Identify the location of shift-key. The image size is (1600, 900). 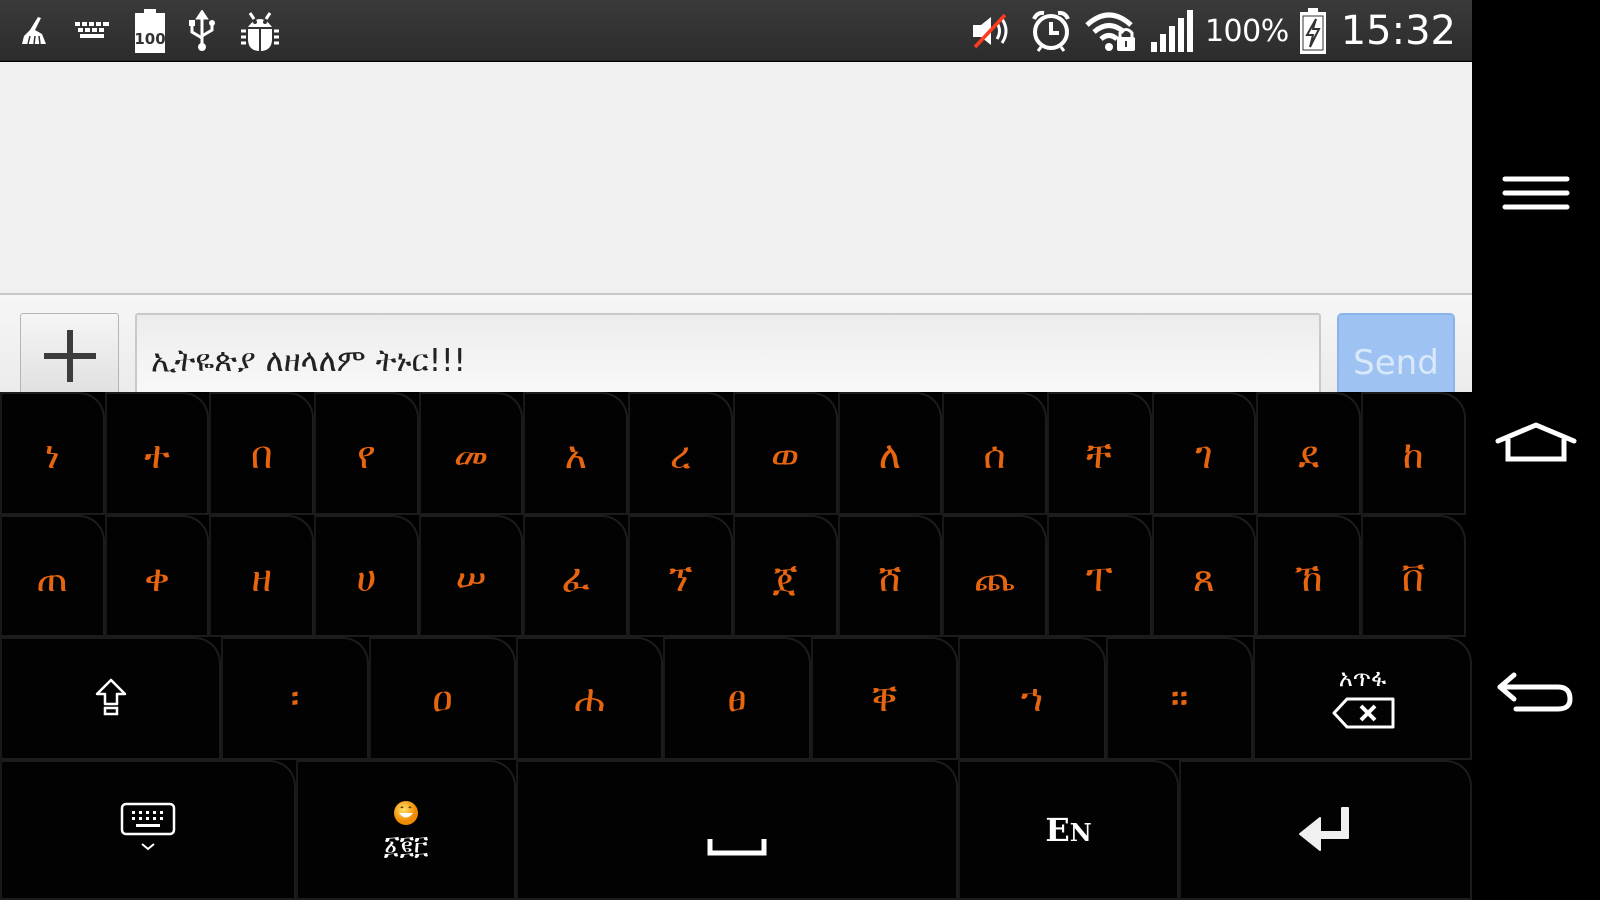
(110, 698).